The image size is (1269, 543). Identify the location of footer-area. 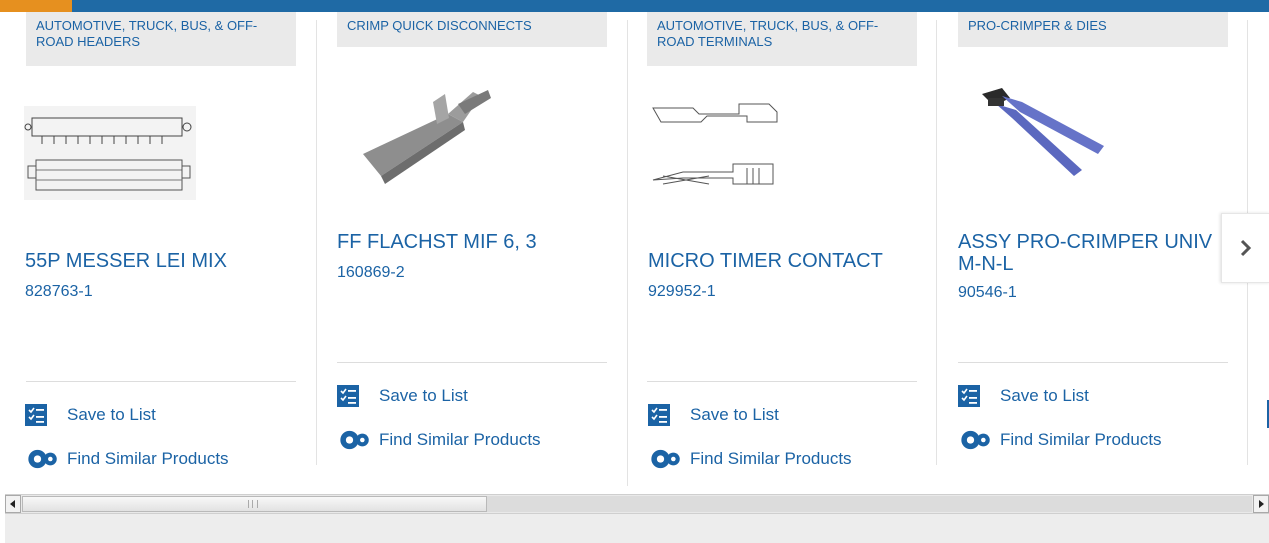
(637, 528).